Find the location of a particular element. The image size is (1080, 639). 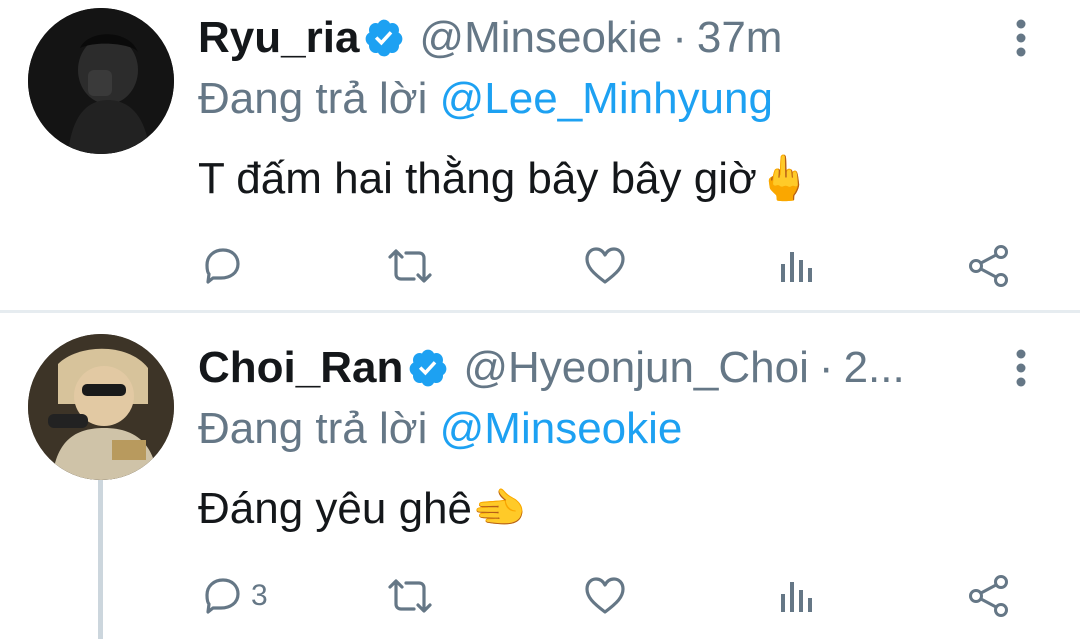

reply-button is located at coordinates (225, 266).